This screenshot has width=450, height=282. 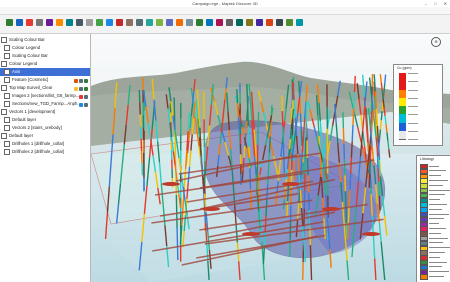 What do you see at coordinates (45, 80) in the screenshot?
I see `tree-item: Feature [Cosmetic]` at bounding box center [45, 80].